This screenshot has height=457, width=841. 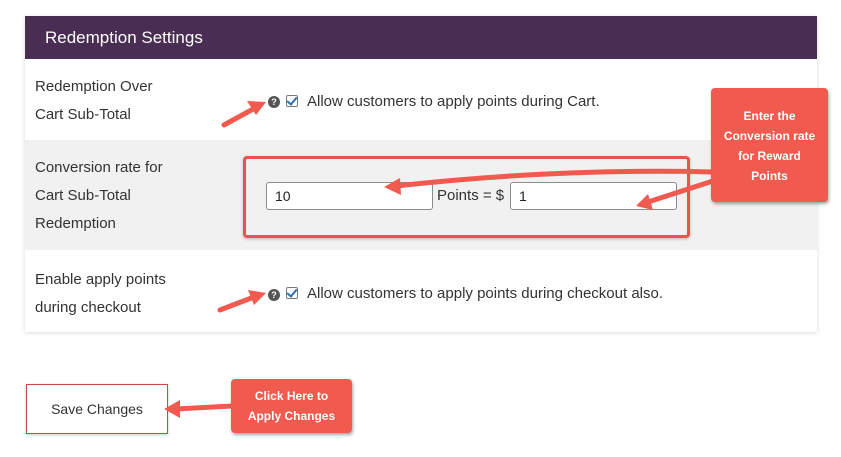 I want to click on arrow-to-points-input, so click(x=554, y=178).